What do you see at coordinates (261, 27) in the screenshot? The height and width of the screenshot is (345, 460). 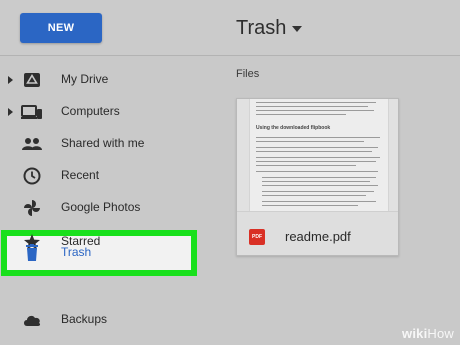 I see `location-title: Trash` at bounding box center [261, 27].